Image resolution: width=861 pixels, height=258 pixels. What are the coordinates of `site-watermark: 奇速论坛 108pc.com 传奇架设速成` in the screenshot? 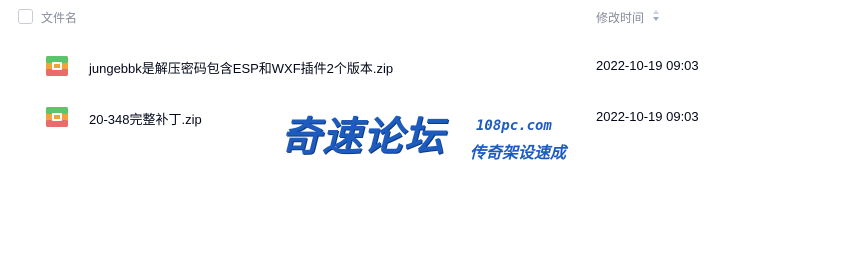 It's located at (431, 139).